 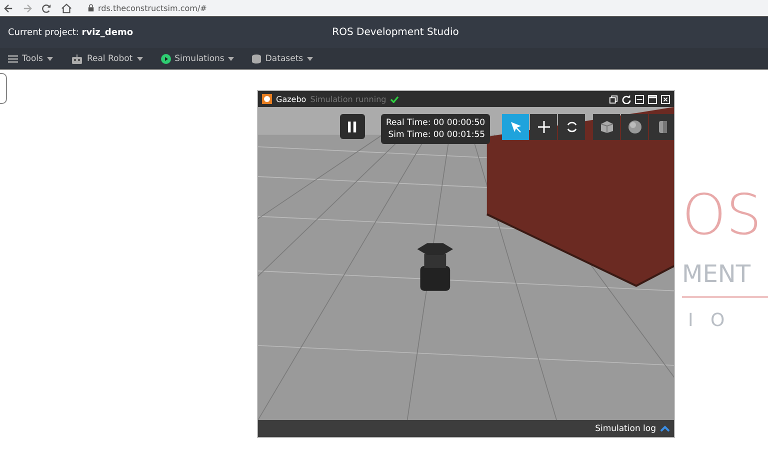 I want to click on nav-menu-button: Simulations, so click(x=197, y=59).